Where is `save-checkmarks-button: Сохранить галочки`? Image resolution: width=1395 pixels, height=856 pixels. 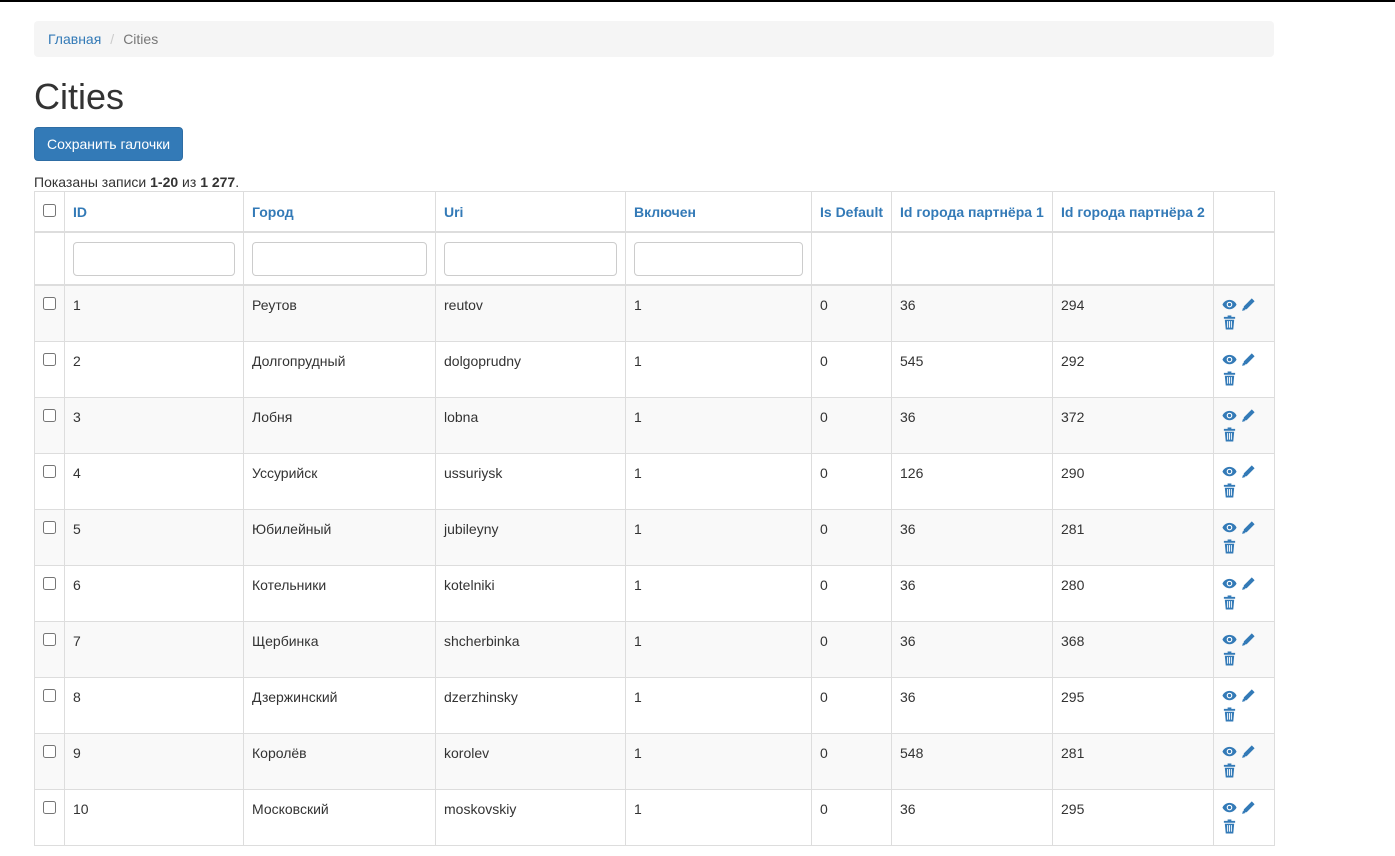 save-checkmarks-button: Сохранить галочки is located at coordinates (109, 144).